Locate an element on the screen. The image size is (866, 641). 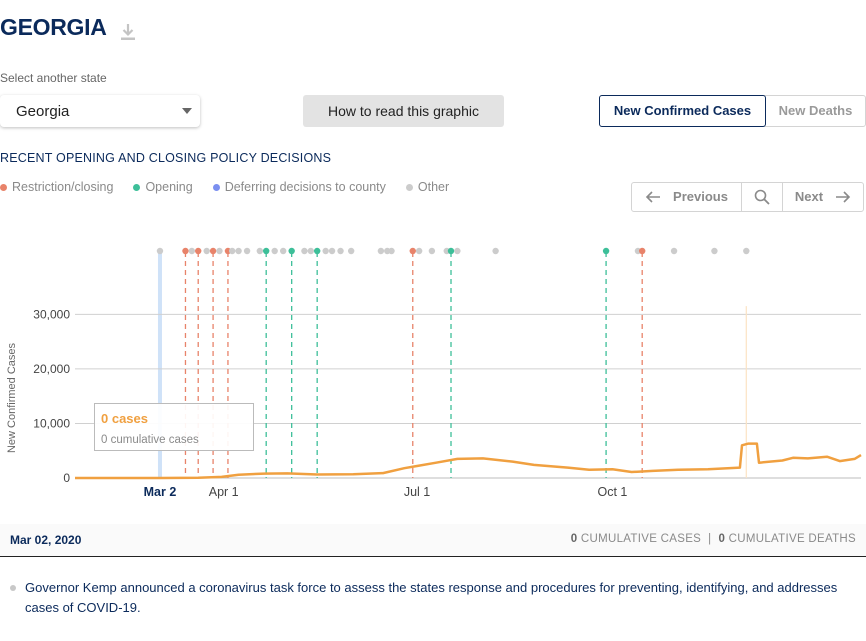
previous-label: Previous is located at coordinates (700, 196).